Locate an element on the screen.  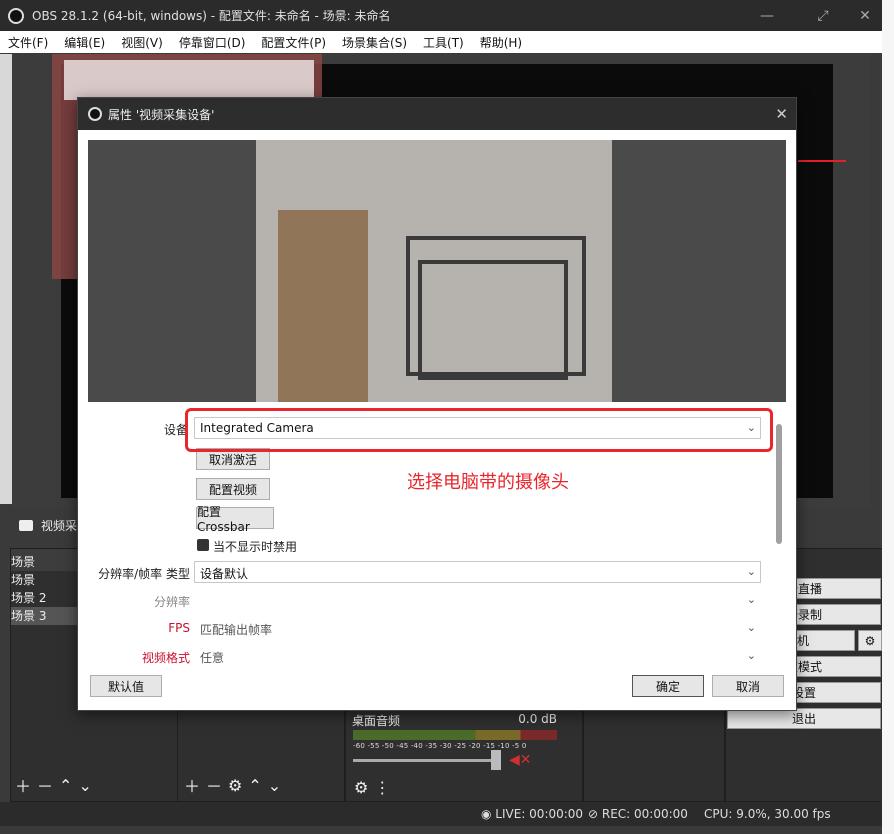
fps-label: FPS is located at coordinates (179, 628).